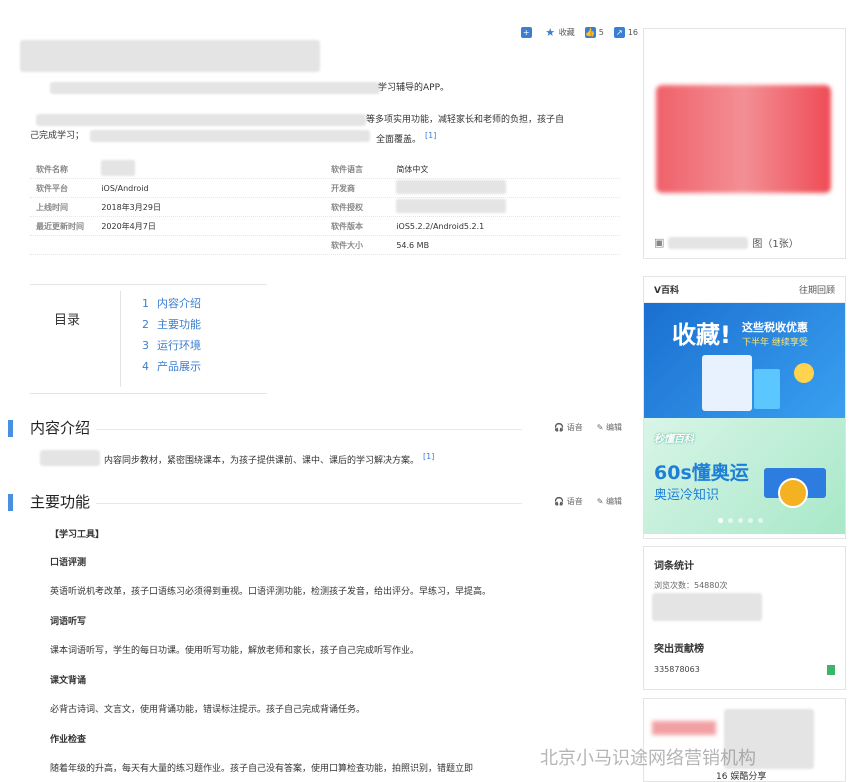  I want to click on intro-line2: 等多项实用功能，减轻家长和老师的负担，孩子自, so click(465, 120).